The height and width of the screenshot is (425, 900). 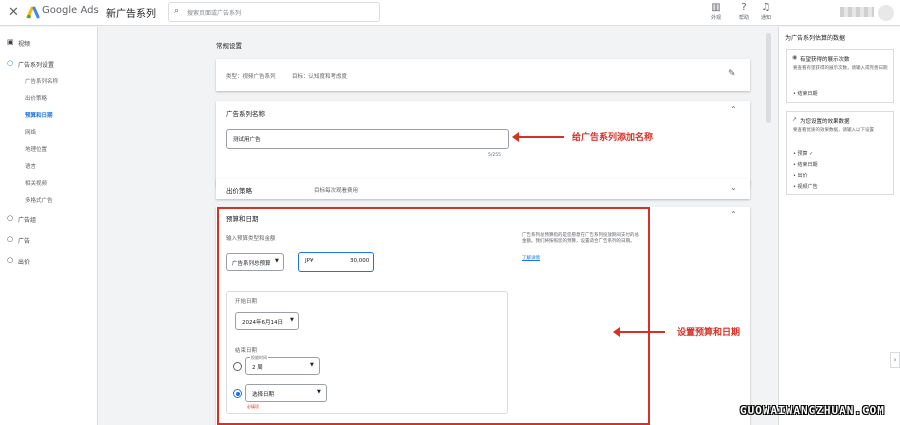 What do you see at coordinates (251, 77) in the screenshot?
I see `campaign-type: 类型：视频广告系列` at bounding box center [251, 77].